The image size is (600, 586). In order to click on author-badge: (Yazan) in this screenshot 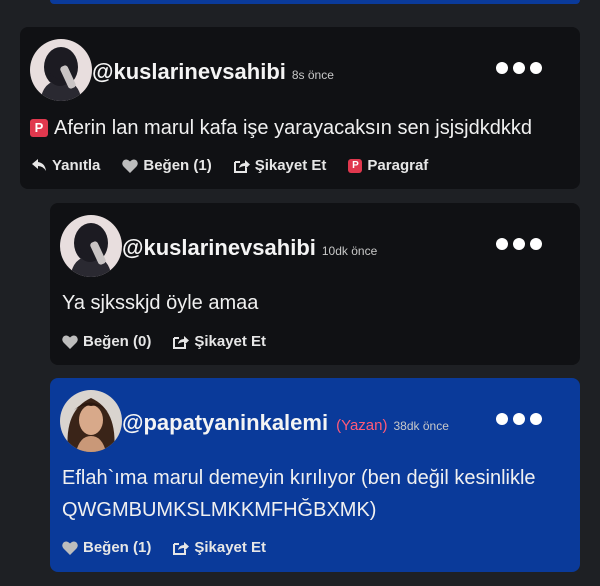, I will do `click(362, 425)`.